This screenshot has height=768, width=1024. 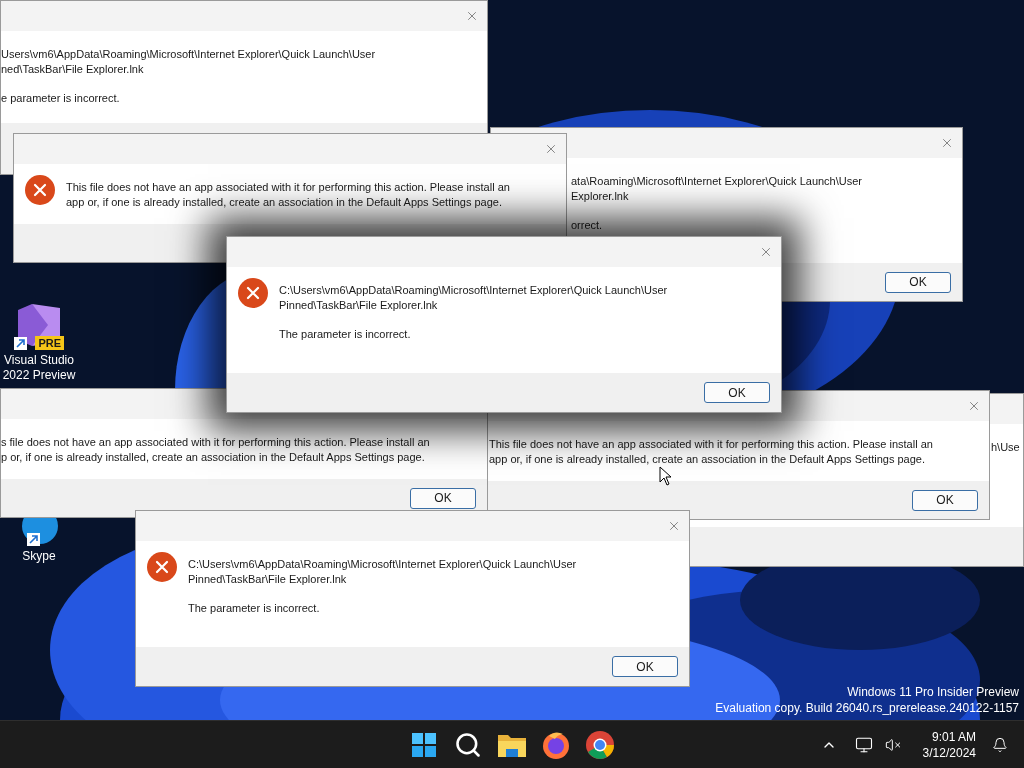 What do you see at coordinates (600, 196) in the screenshot?
I see `message-line: Explorer.lnk` at bounding box center [600, 196].